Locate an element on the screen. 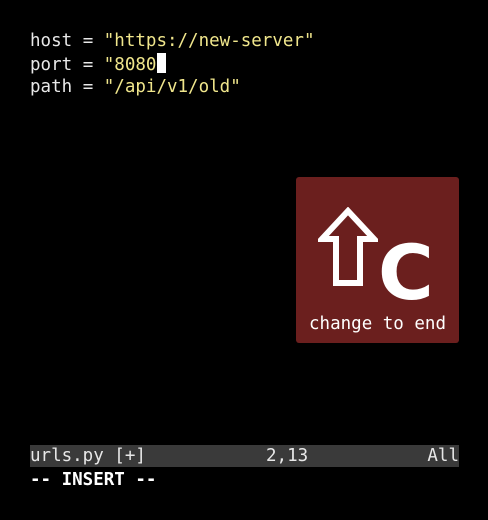 This screenshot has height=520, width=488. code-line: host = "https://new-server" is located at coordinates (245, 41).